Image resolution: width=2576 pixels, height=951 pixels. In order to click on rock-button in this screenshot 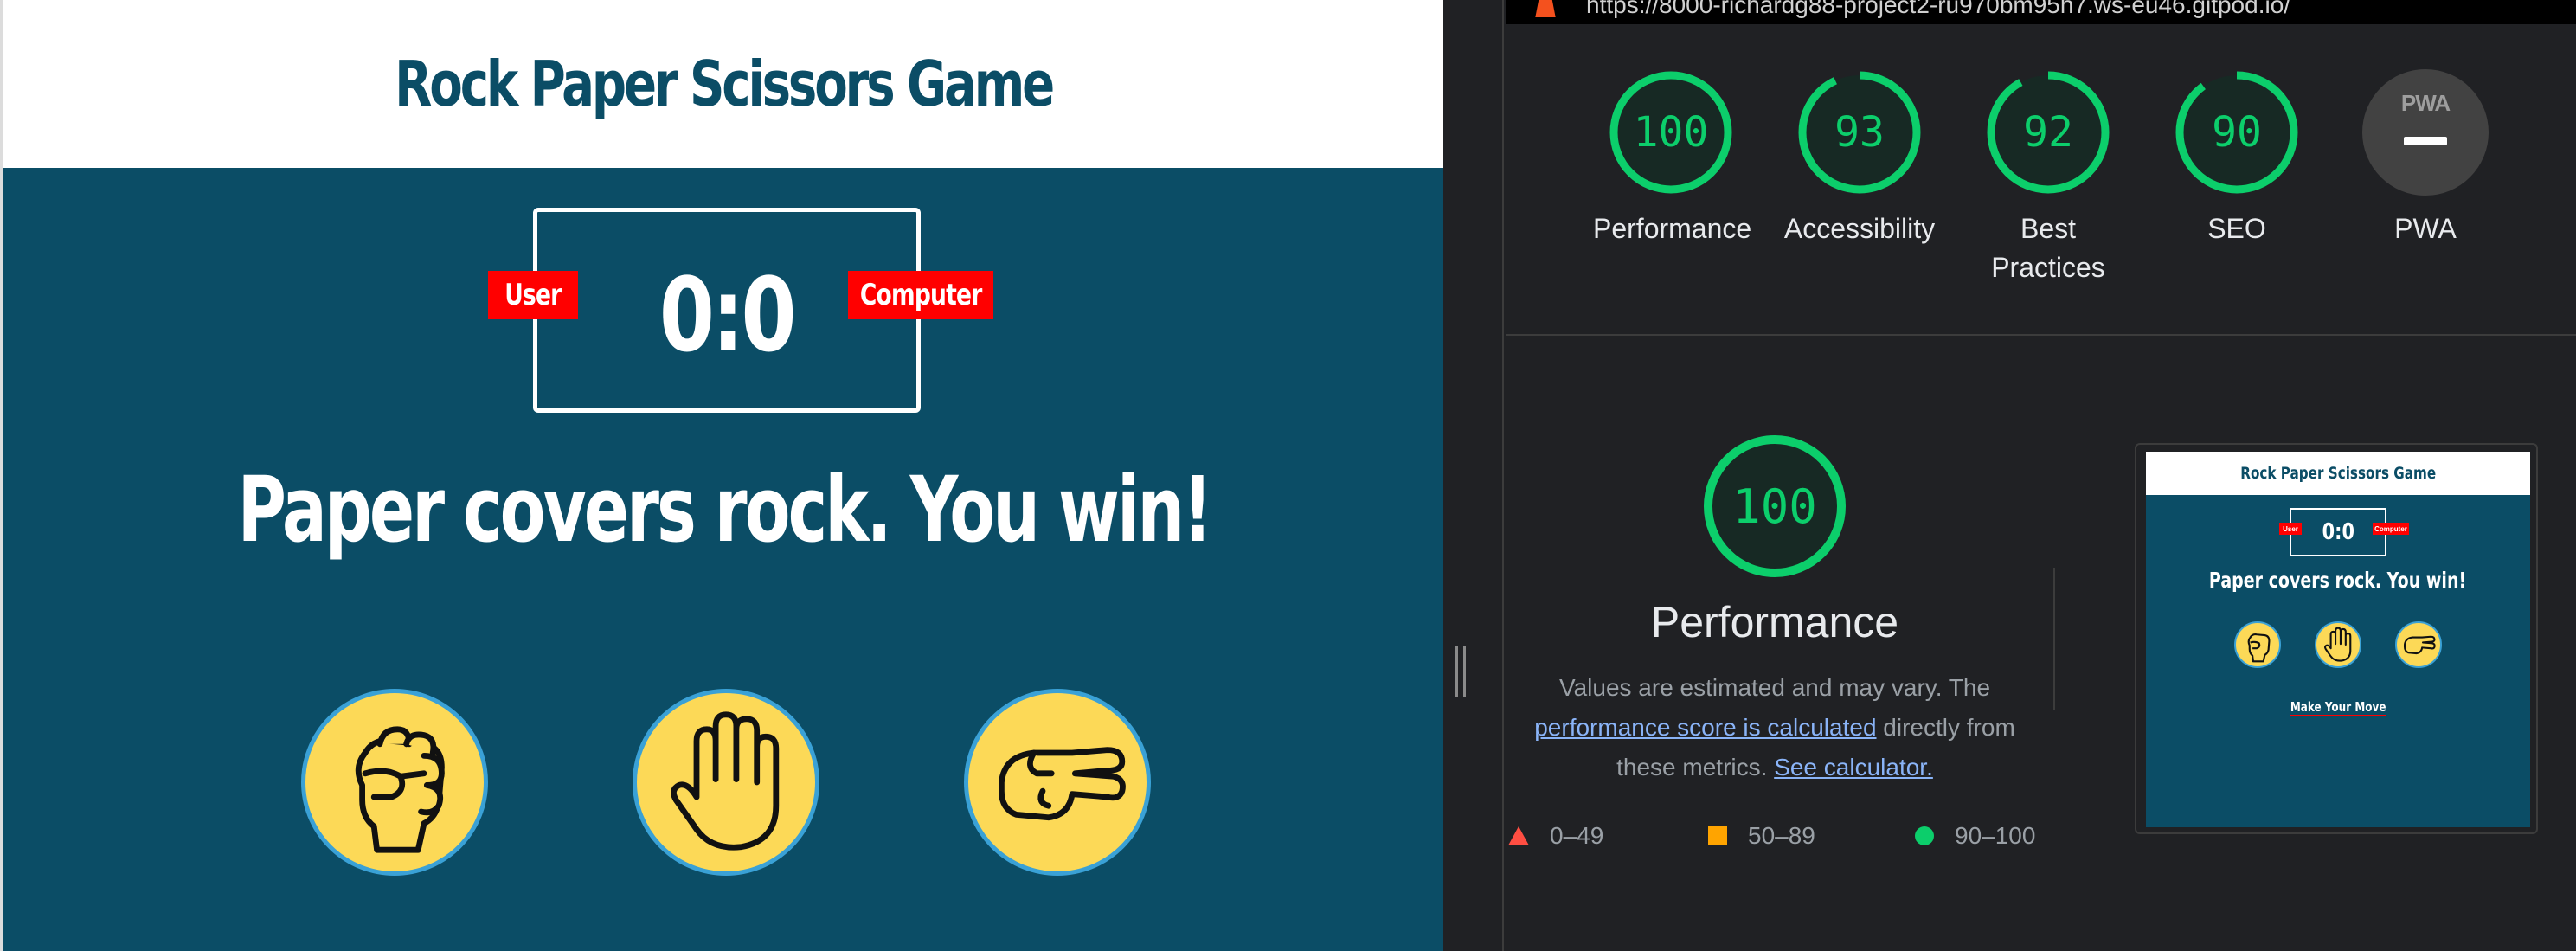, I will do `click(395, 782)`.